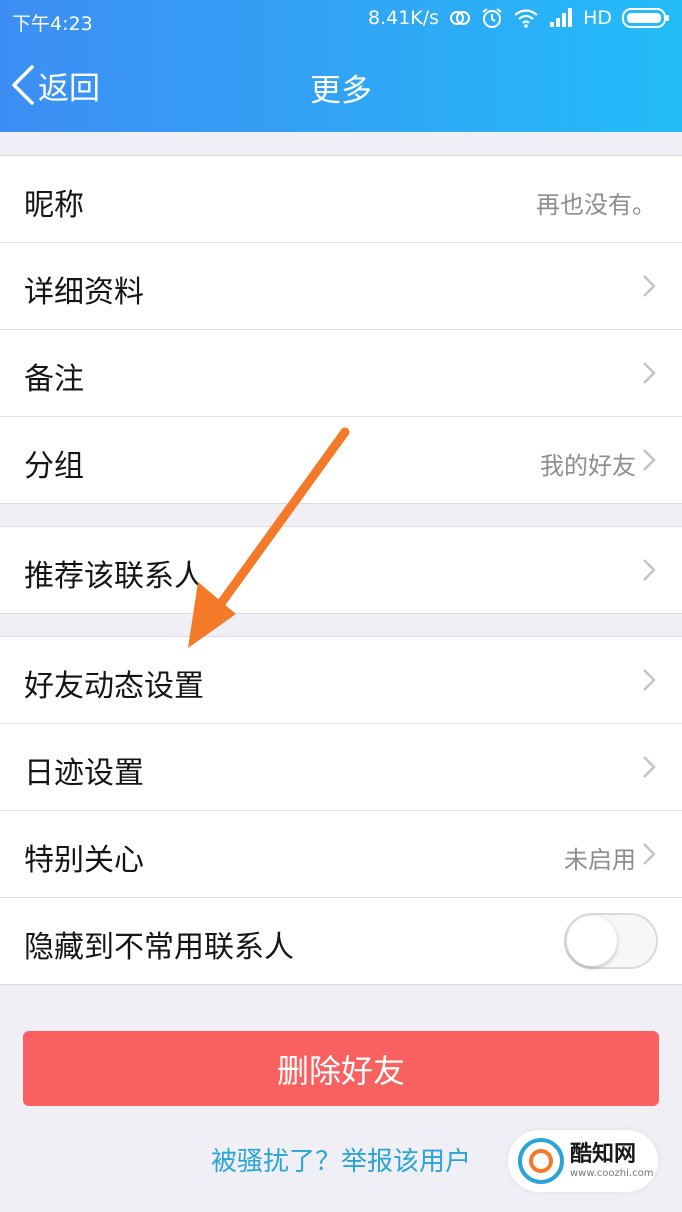  Describe the element at coordinates (341, 767) in the screenshot. I see `row-daily-trace-settings: 日迹设置` at that location.